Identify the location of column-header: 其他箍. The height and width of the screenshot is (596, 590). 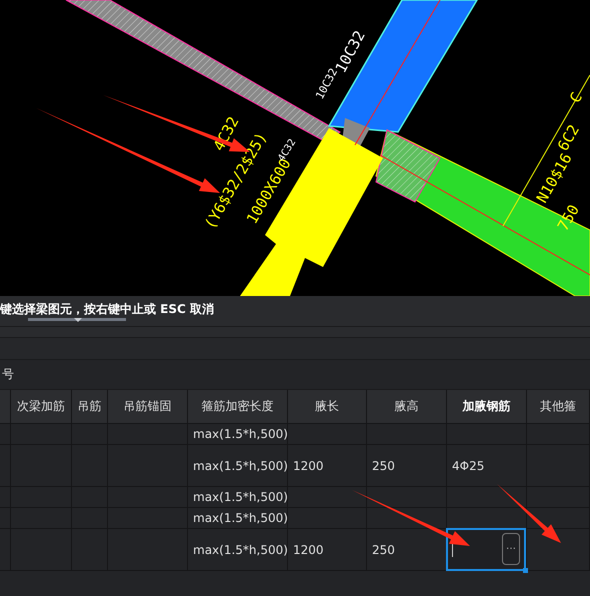
(558, 407).